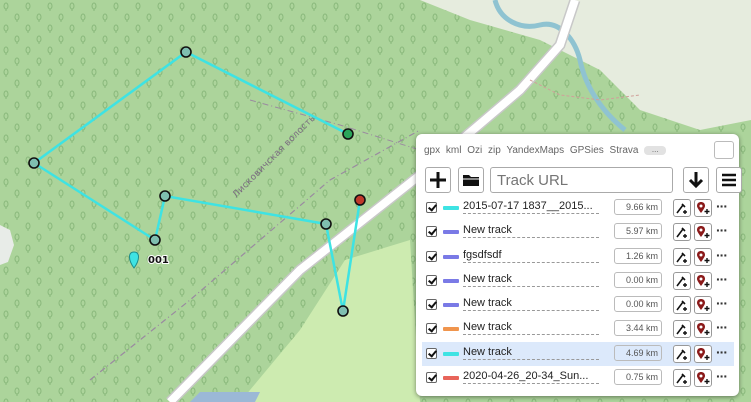  I want to click on track-row: fgsdfsdf 1.26 km ···, so click(578, 257).